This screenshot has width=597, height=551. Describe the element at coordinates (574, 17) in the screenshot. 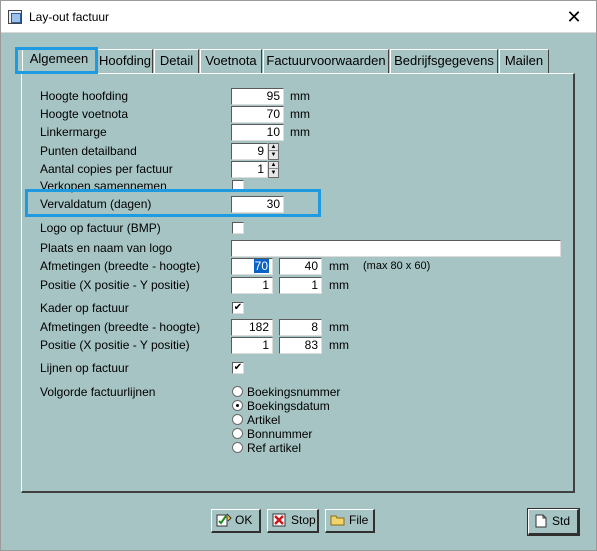

I see `close-button: ✕` at that location.